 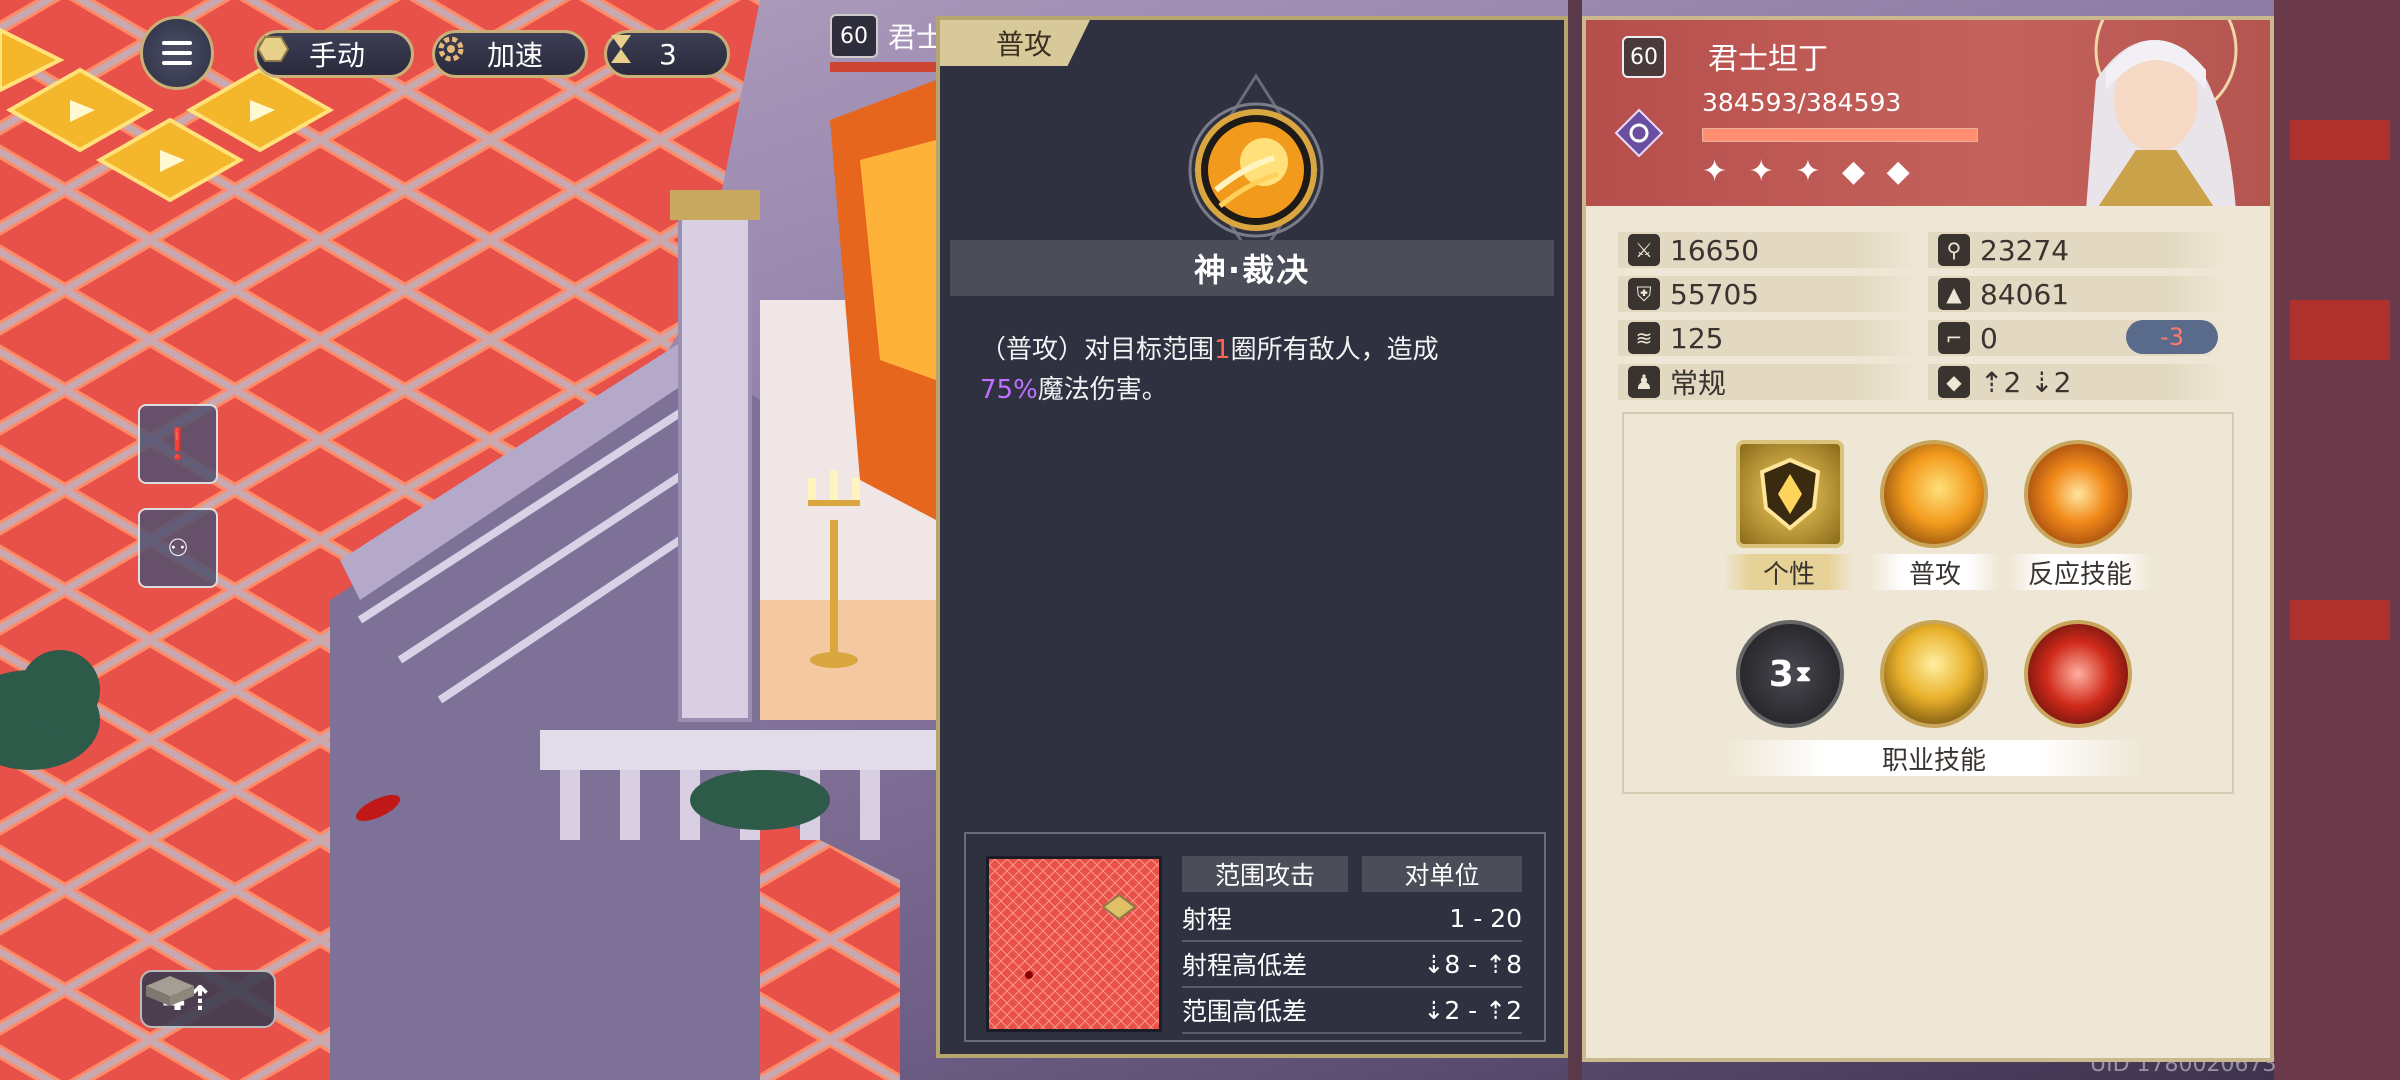 What do you see at coordinates (1352, 919) in the screenshot?
I see `range-row: 射程 1 - 20` at bounding box center [1352, 919].